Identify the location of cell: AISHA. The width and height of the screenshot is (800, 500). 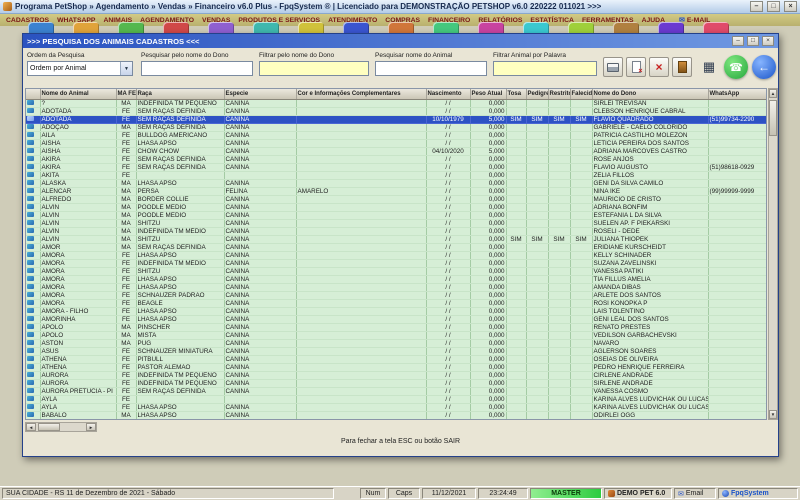
(78, 143).